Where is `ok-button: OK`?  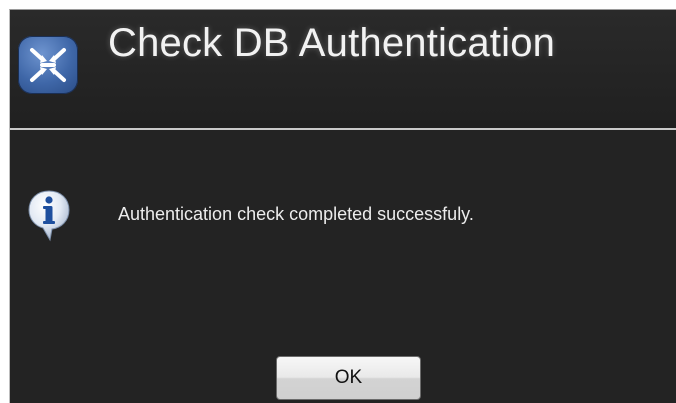 ok-button: OK is located at coordinates (348, 378).